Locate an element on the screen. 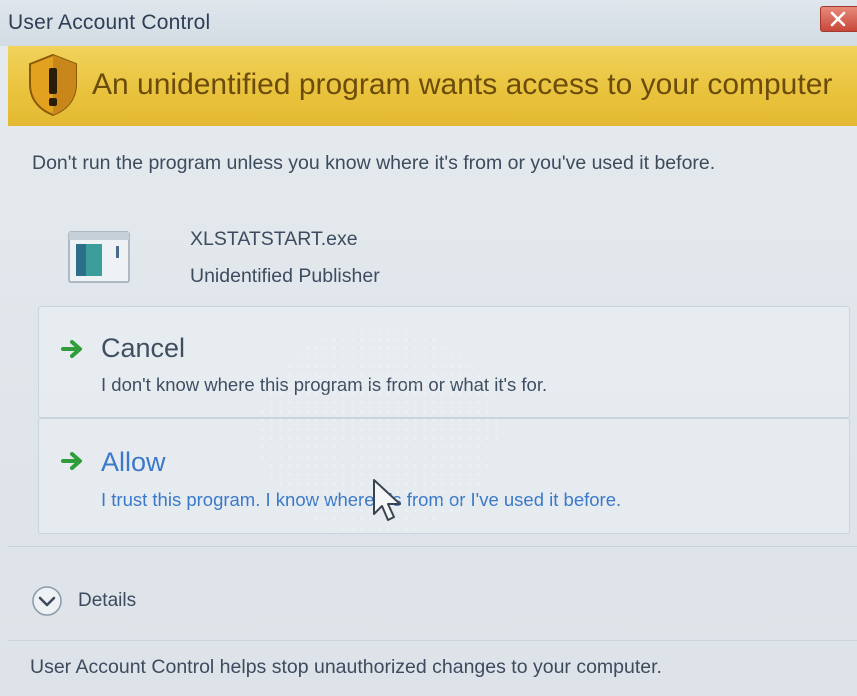 This screenshot has height=696, width=857. application-icon is located at coordinates (99, 257).